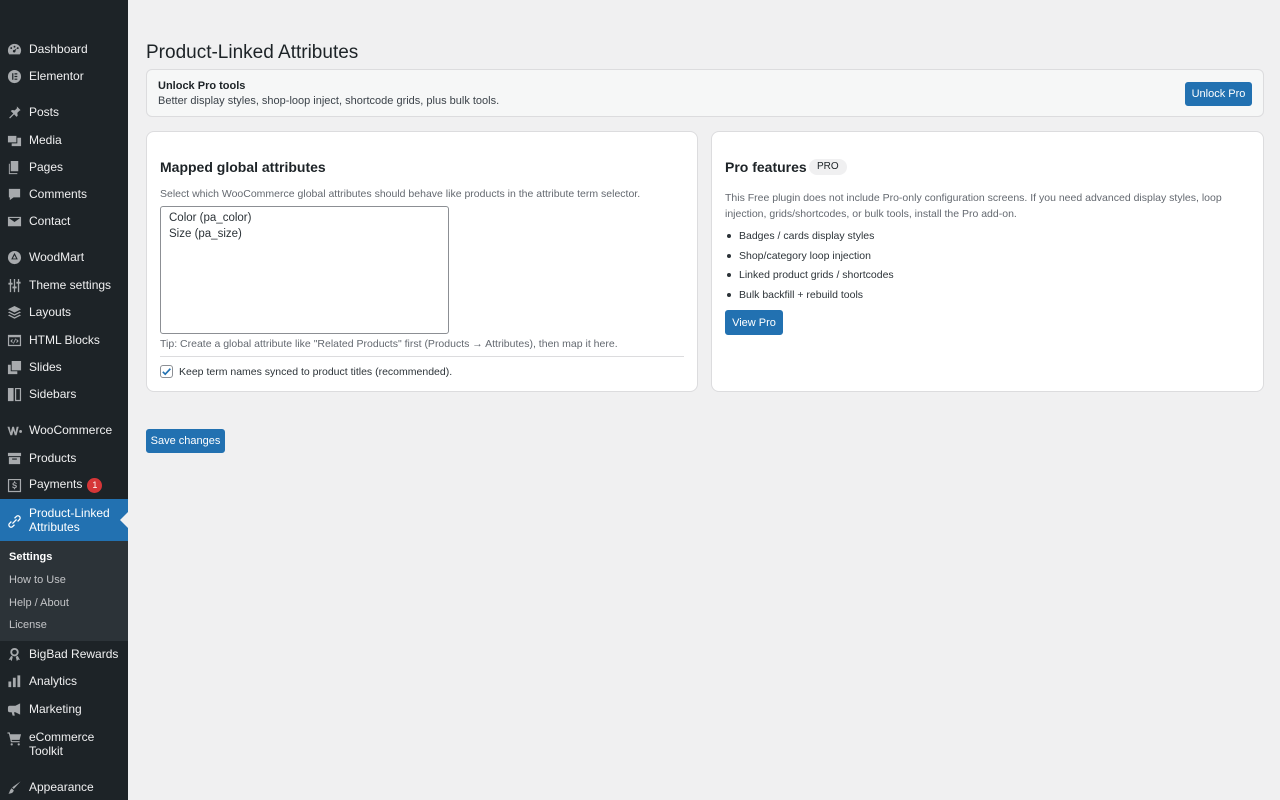 The height and width of the screenshot is (800, 1280). Describe the element at coordinates (45, 367) in the screenshot. I see `sidebar-item-label: Slides` at that location.